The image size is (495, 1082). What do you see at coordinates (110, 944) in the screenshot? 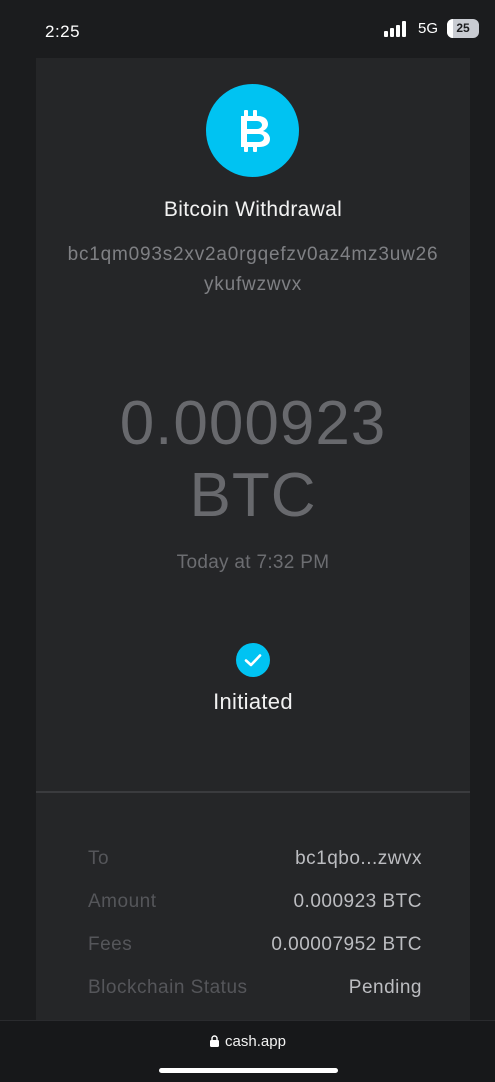
I see `detail-label: Fees` at bounding box center [110, 944].